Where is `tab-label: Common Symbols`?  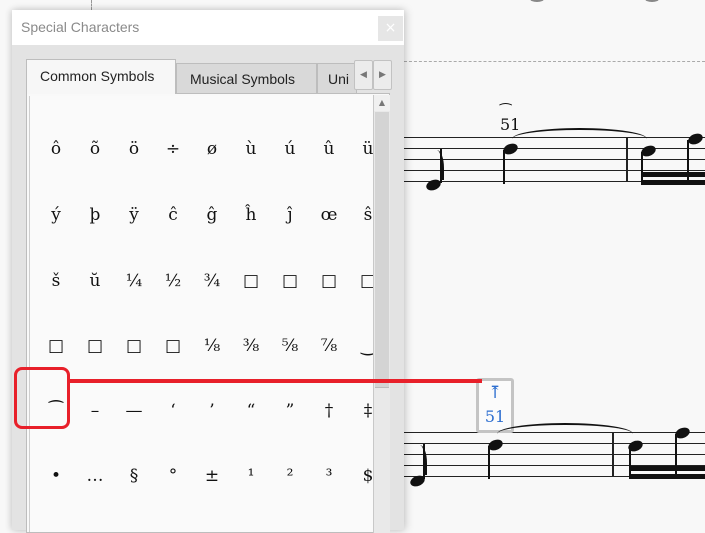
tab-label: Common Symbols is located at coordinates (97, 76).